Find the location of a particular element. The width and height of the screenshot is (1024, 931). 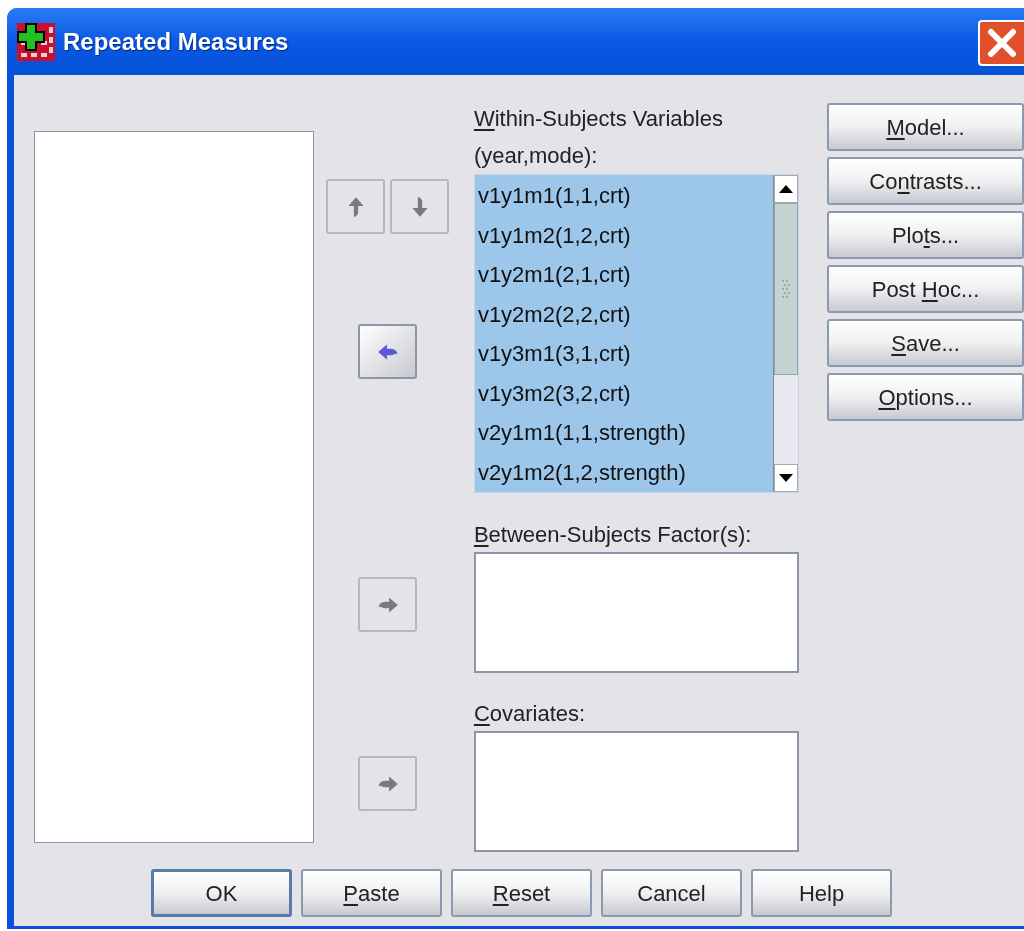

field-label: Within-Subjects Variables is located at coordinates (598, 119).